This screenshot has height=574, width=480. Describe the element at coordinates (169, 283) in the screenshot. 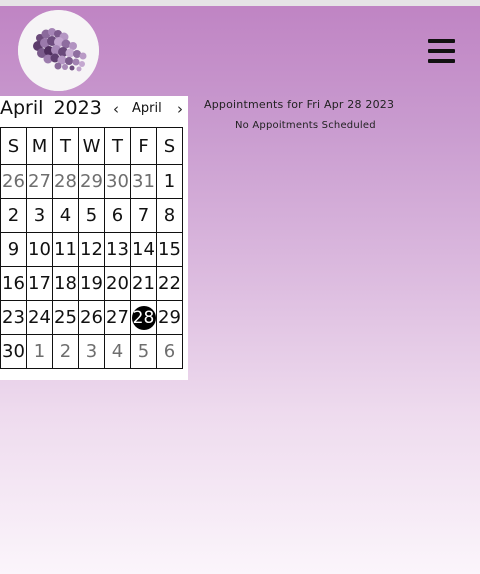

I see `calendar-day: 22` at that location.